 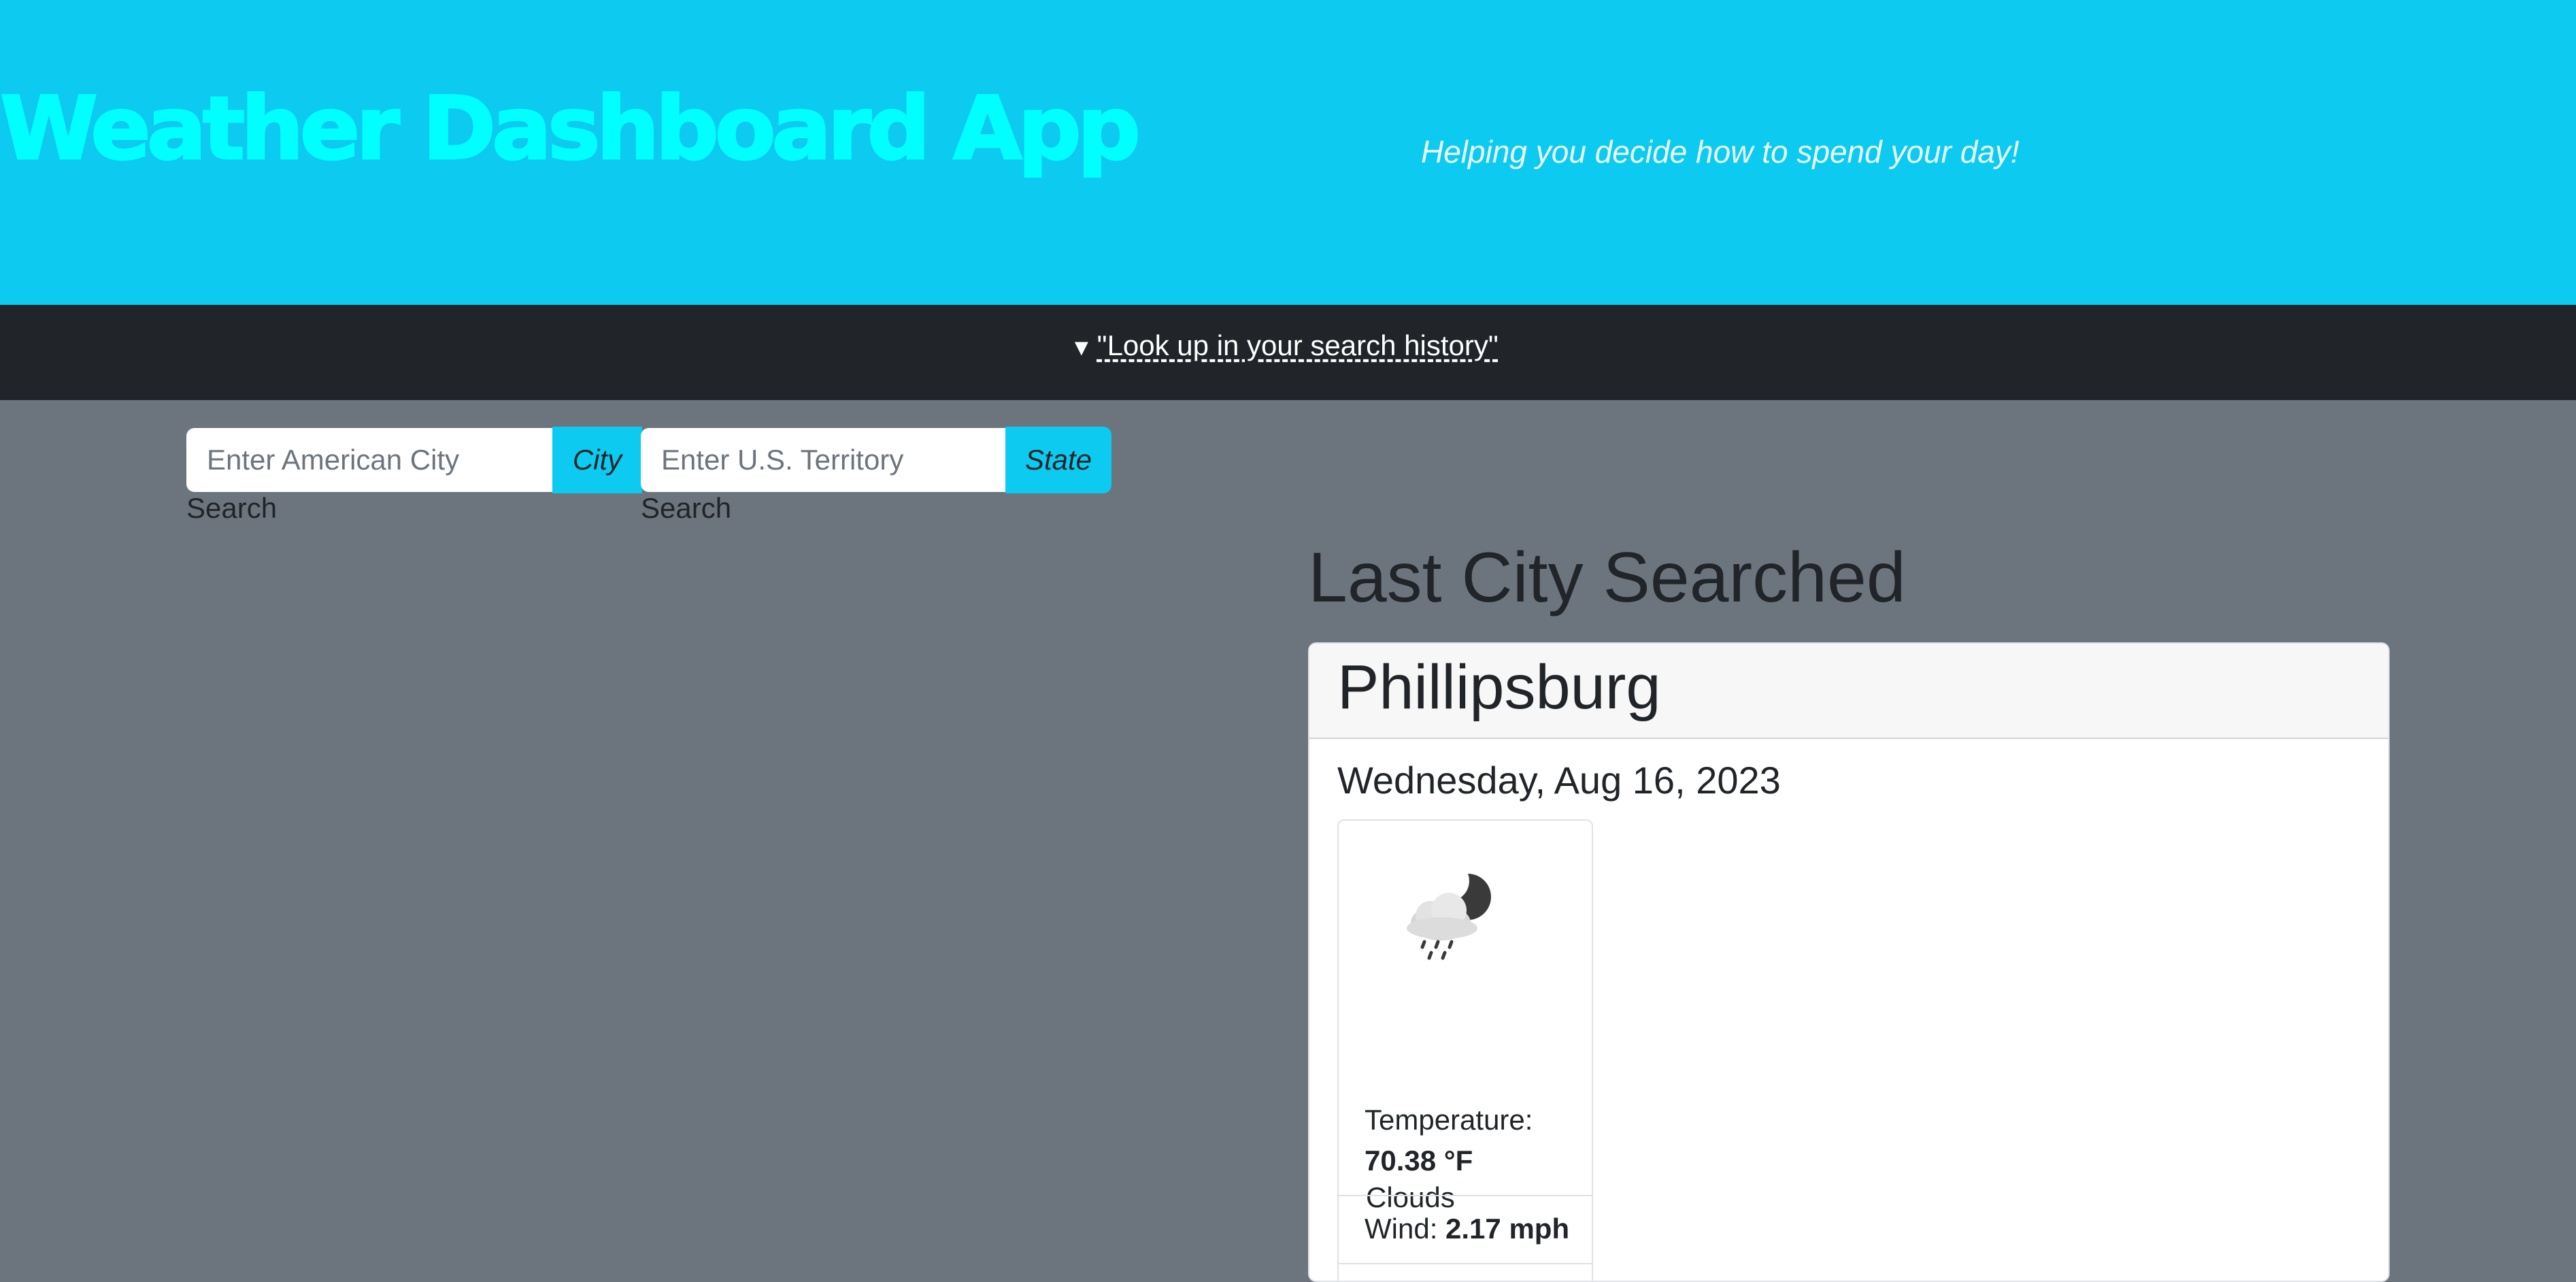 I want to click on temperature-value: 70.38 °F, so click(x=1419, y=1161).